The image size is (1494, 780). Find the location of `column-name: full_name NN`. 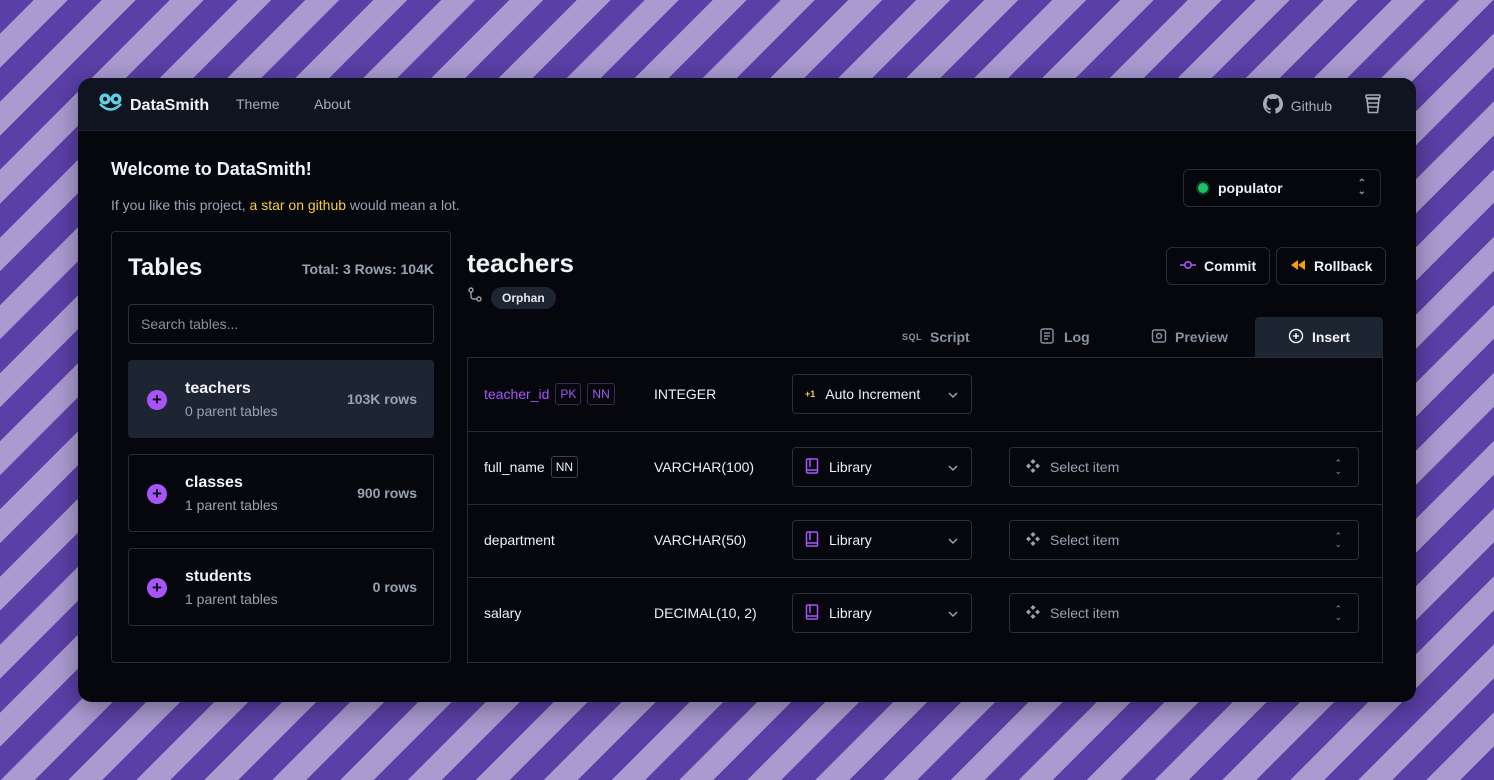

column-name: full_name NN is located at coordinates (531, 467).